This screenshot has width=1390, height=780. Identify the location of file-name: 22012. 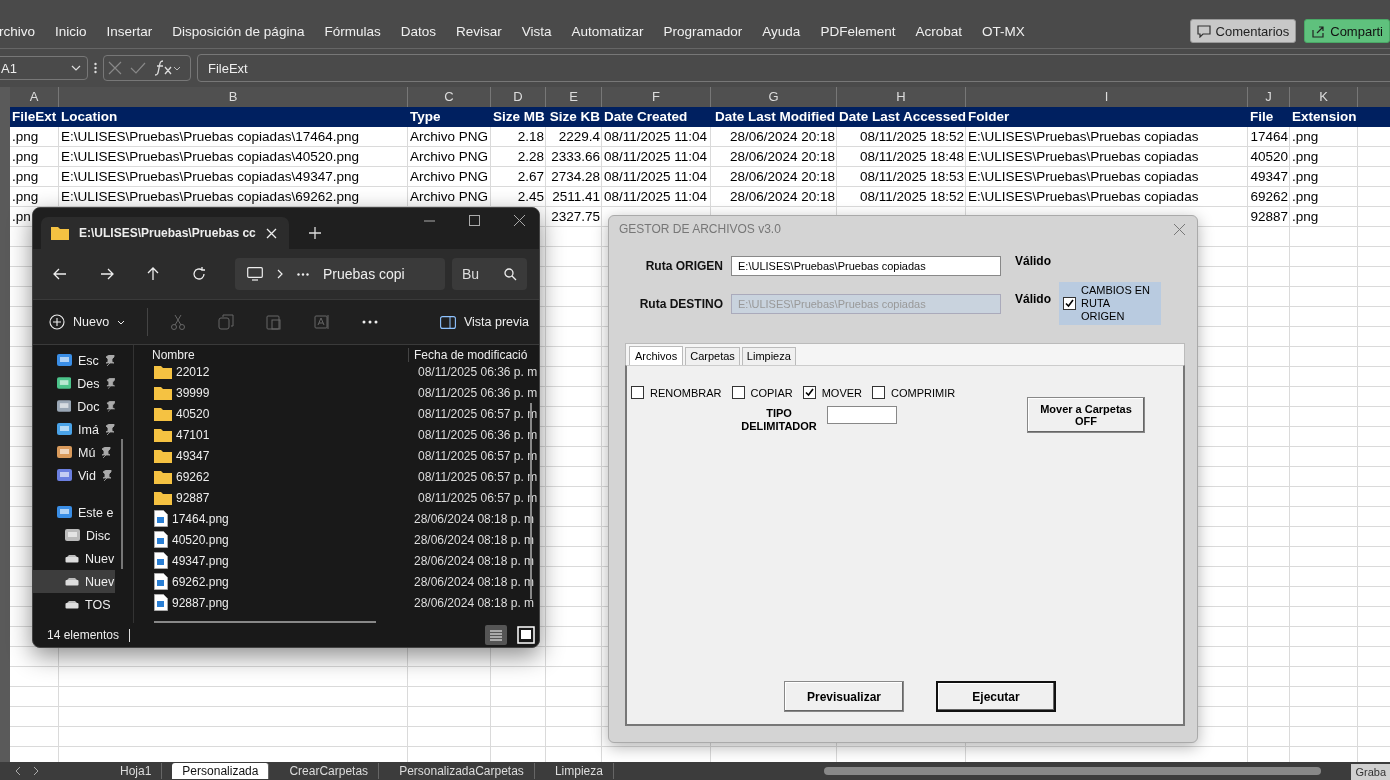
(295, 371).